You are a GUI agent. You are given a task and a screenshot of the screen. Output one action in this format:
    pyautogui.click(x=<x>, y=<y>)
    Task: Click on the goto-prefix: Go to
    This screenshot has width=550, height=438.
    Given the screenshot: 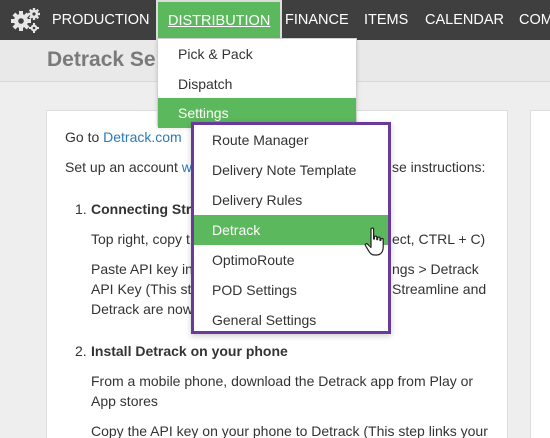 What is the action you would take?
    pyautogui.click(x=84, y=137)
    